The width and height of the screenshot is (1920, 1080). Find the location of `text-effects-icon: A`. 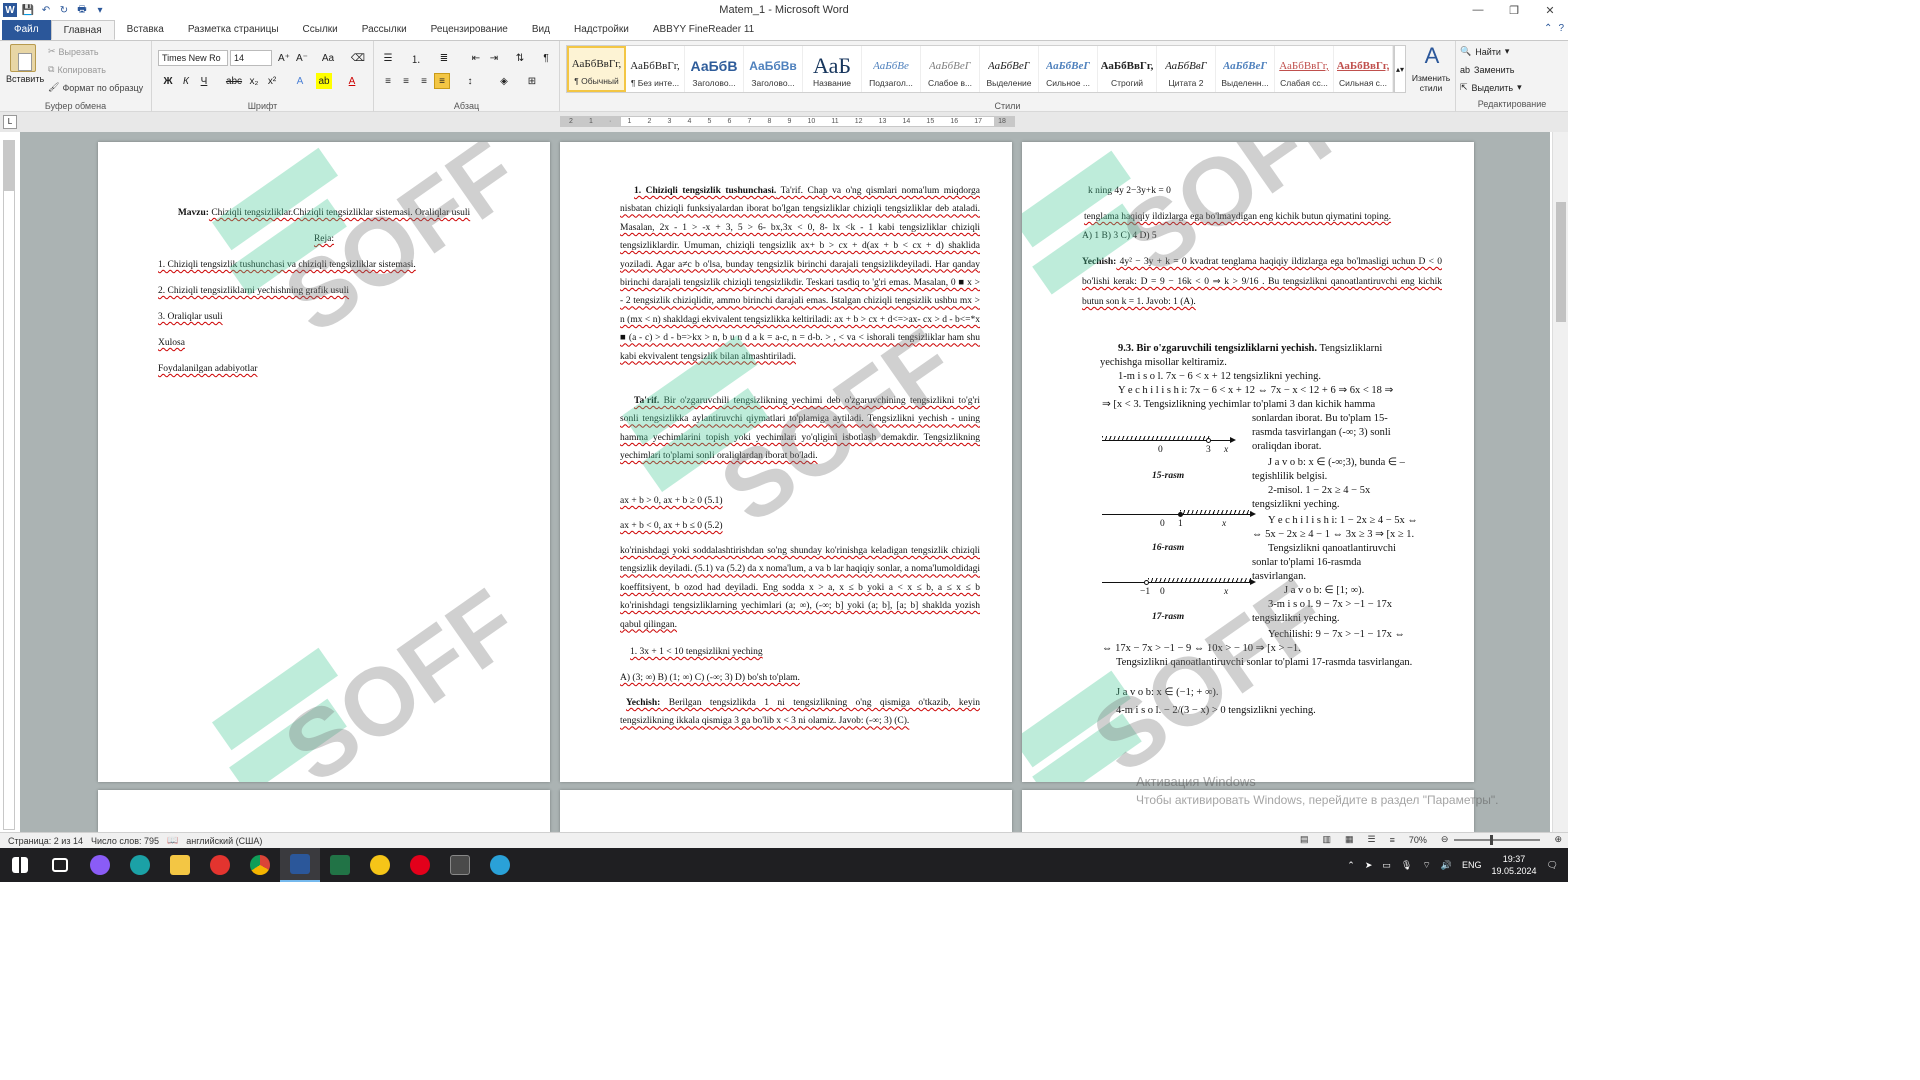

text-effects-icon: A is located at coordinates (300, 81).